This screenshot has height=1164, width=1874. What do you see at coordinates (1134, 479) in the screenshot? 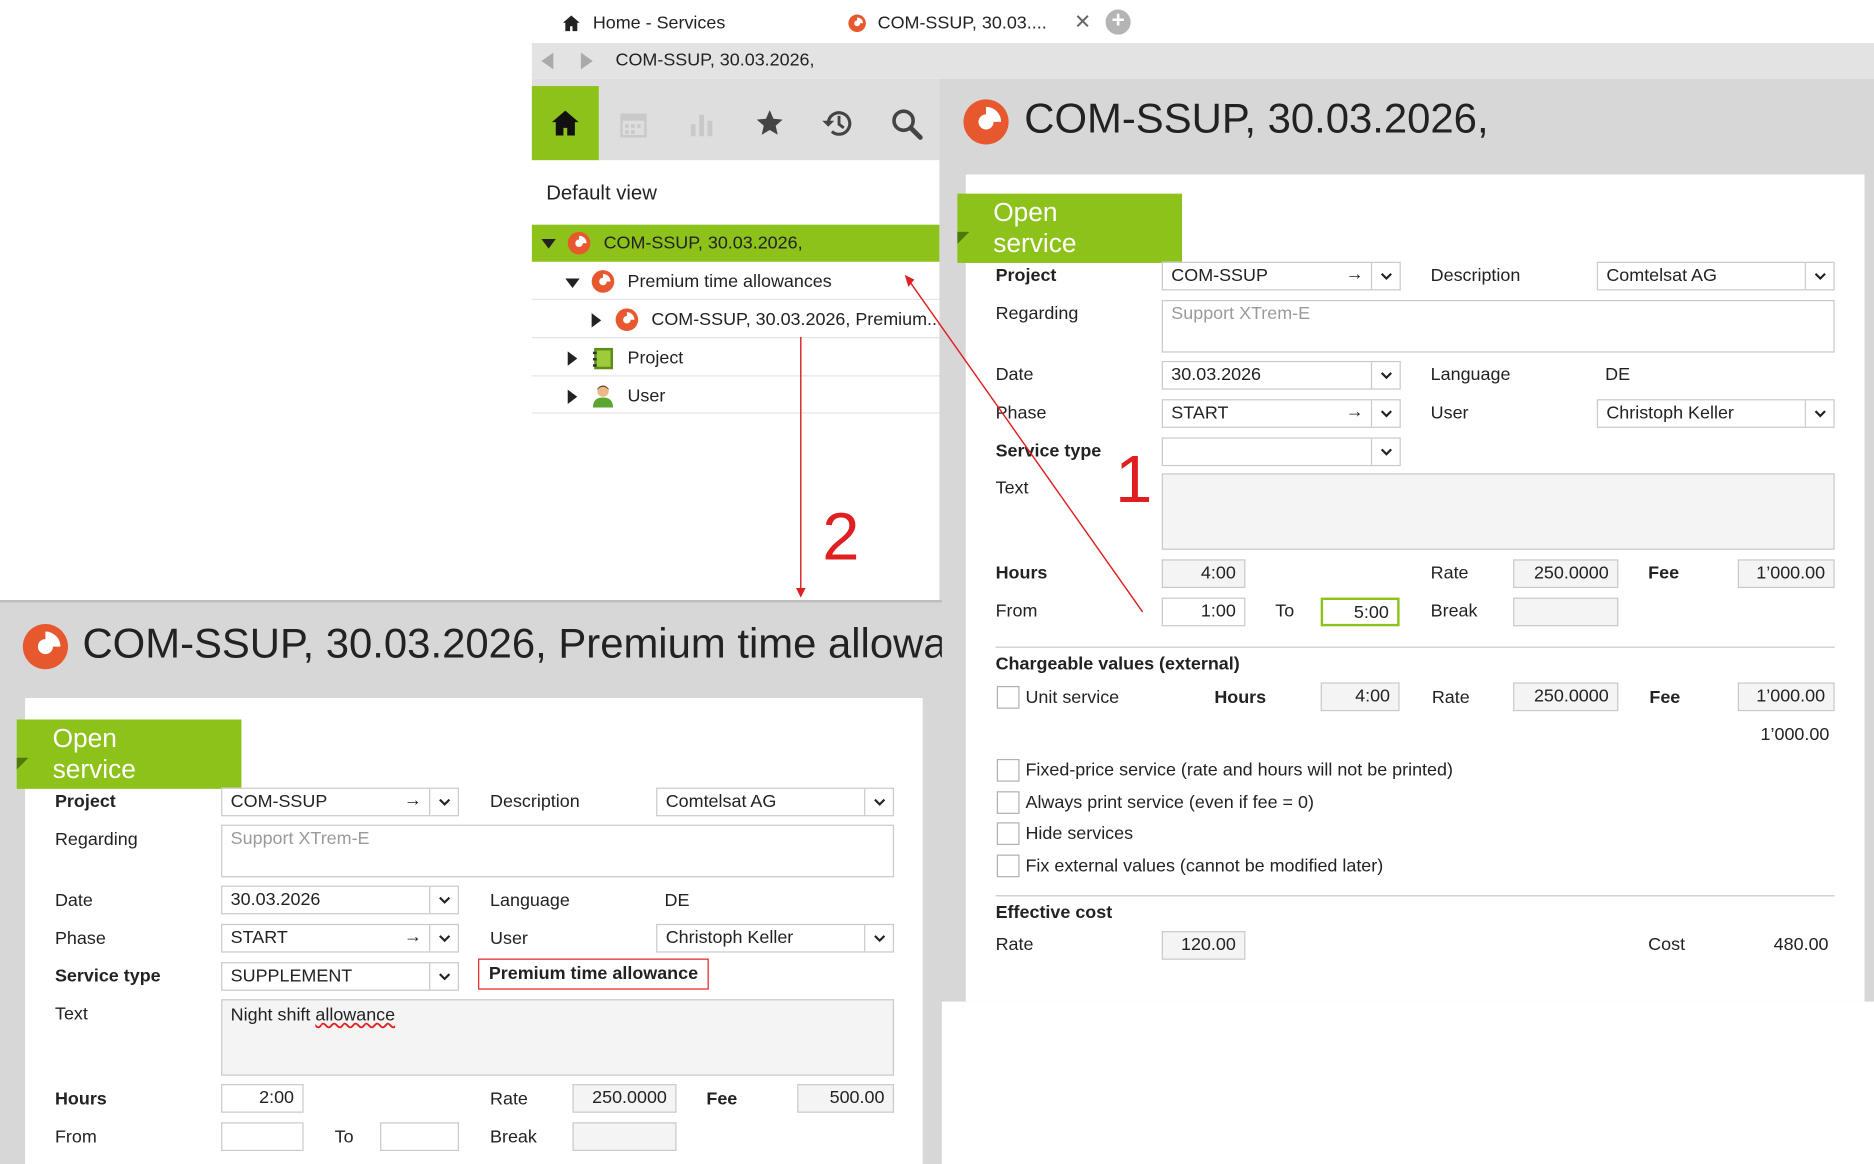
I see `annotation-number-1: 1` at bounding box center [1134, 479].